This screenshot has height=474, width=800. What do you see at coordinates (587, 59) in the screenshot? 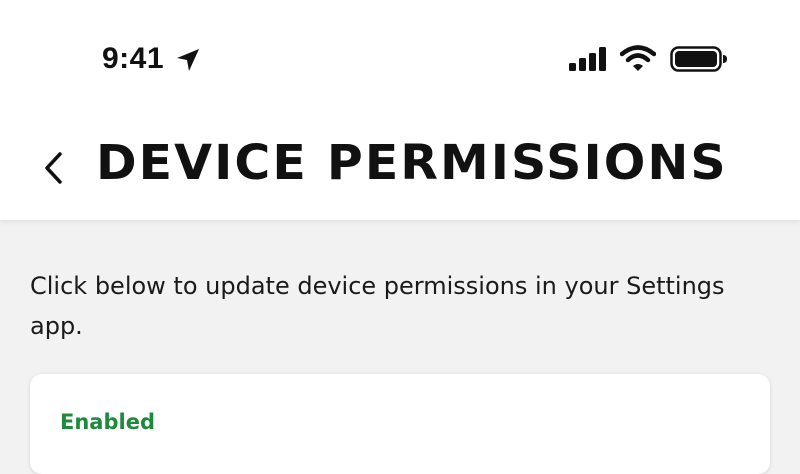
I see `cellular-signal-icon` at bounding box center [587, 59].